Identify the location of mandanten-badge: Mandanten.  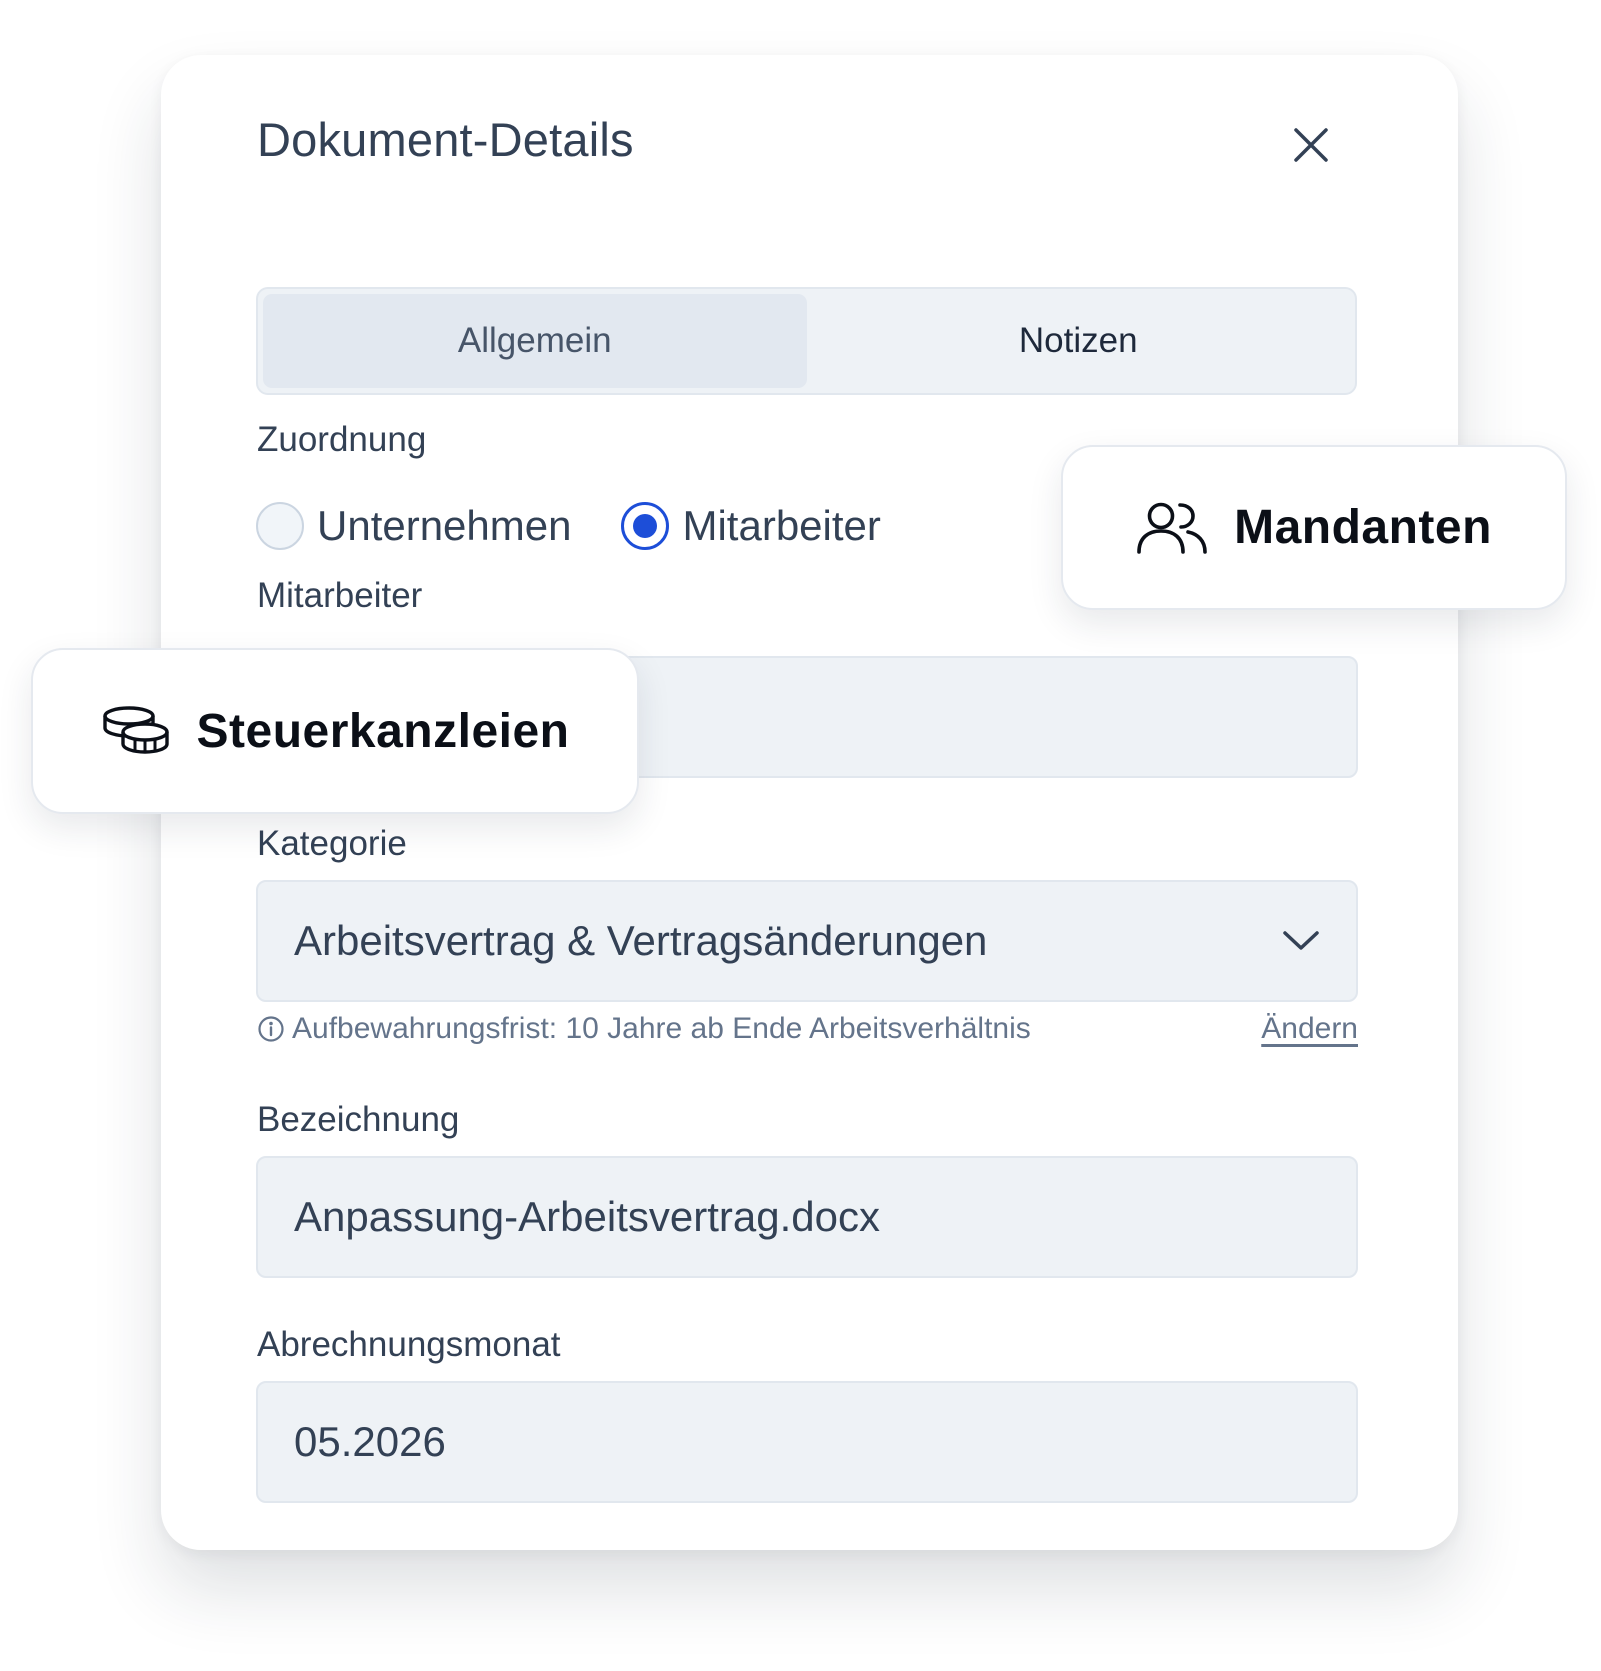
(1314, 527).